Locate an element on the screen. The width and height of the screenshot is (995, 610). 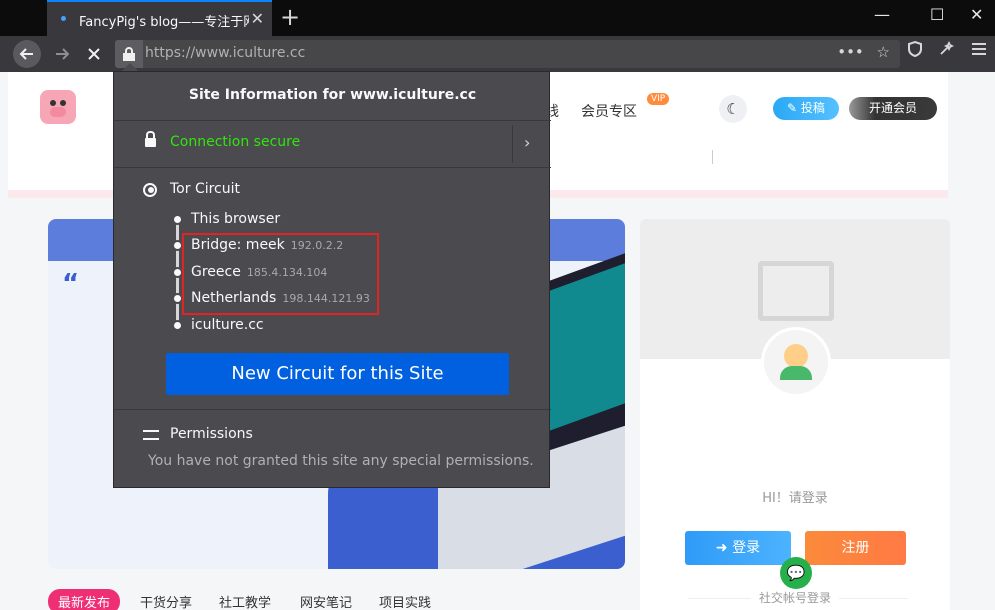
contribute-button: ✎ 投稿 is located at coordinates (806, 108).